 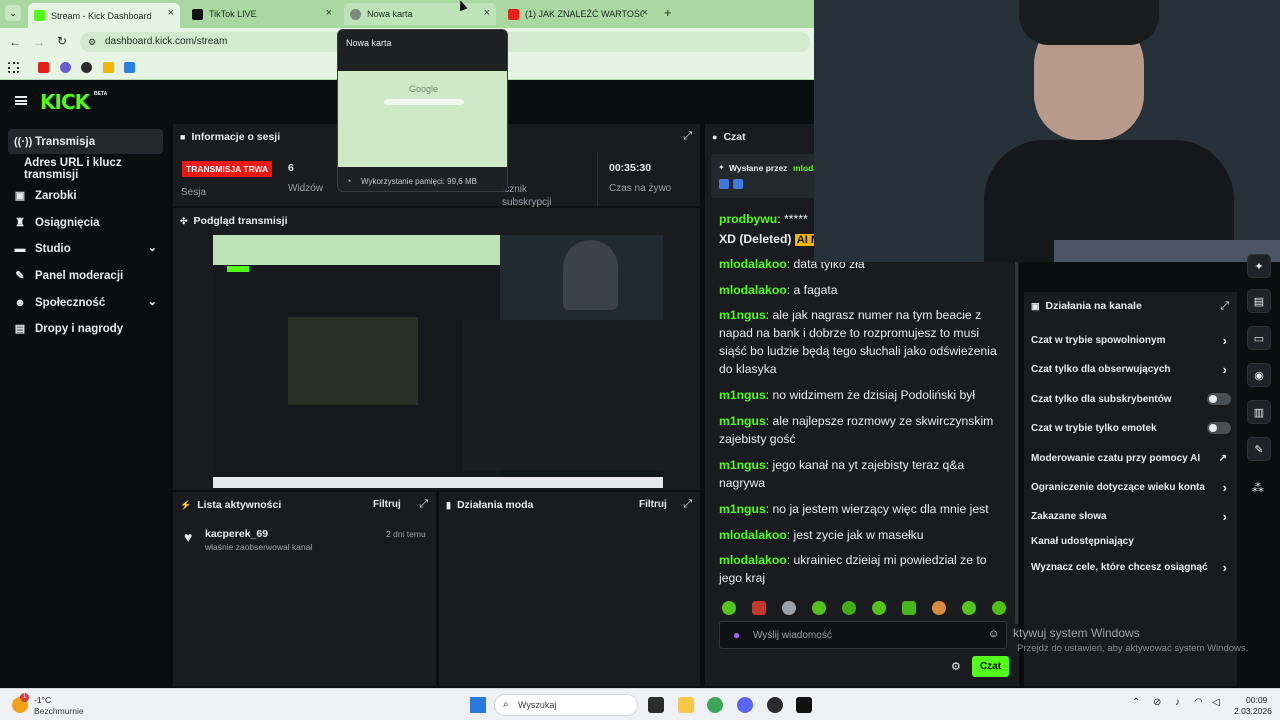 What do you see at coordinates (1219, 428) in the screenshot?
I see `emote-only-toggle` at bounding box center [1219, 428].